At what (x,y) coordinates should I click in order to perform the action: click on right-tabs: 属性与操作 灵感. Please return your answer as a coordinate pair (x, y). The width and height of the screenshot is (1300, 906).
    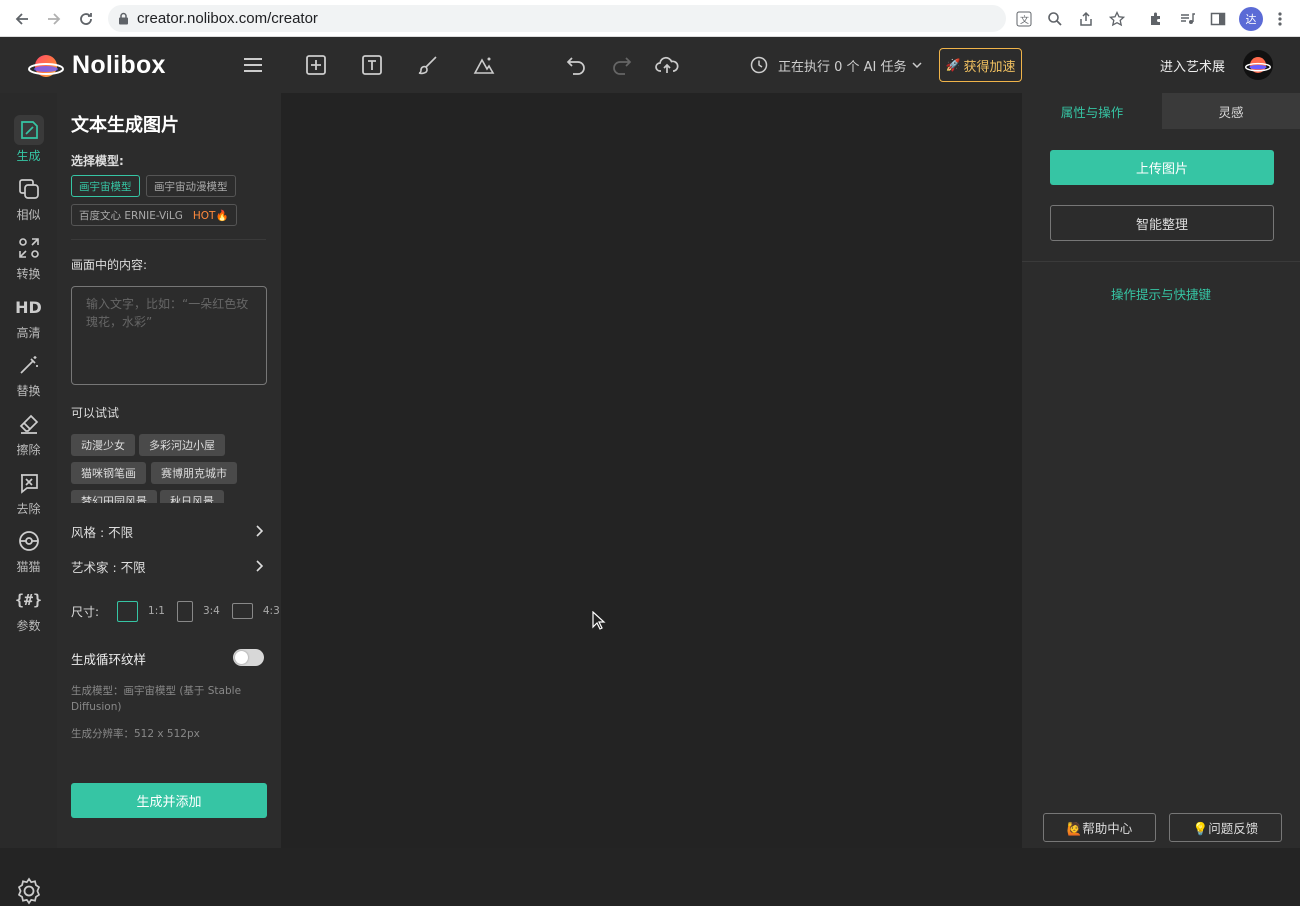
    Looking at the image, I should click on (1161, 111).